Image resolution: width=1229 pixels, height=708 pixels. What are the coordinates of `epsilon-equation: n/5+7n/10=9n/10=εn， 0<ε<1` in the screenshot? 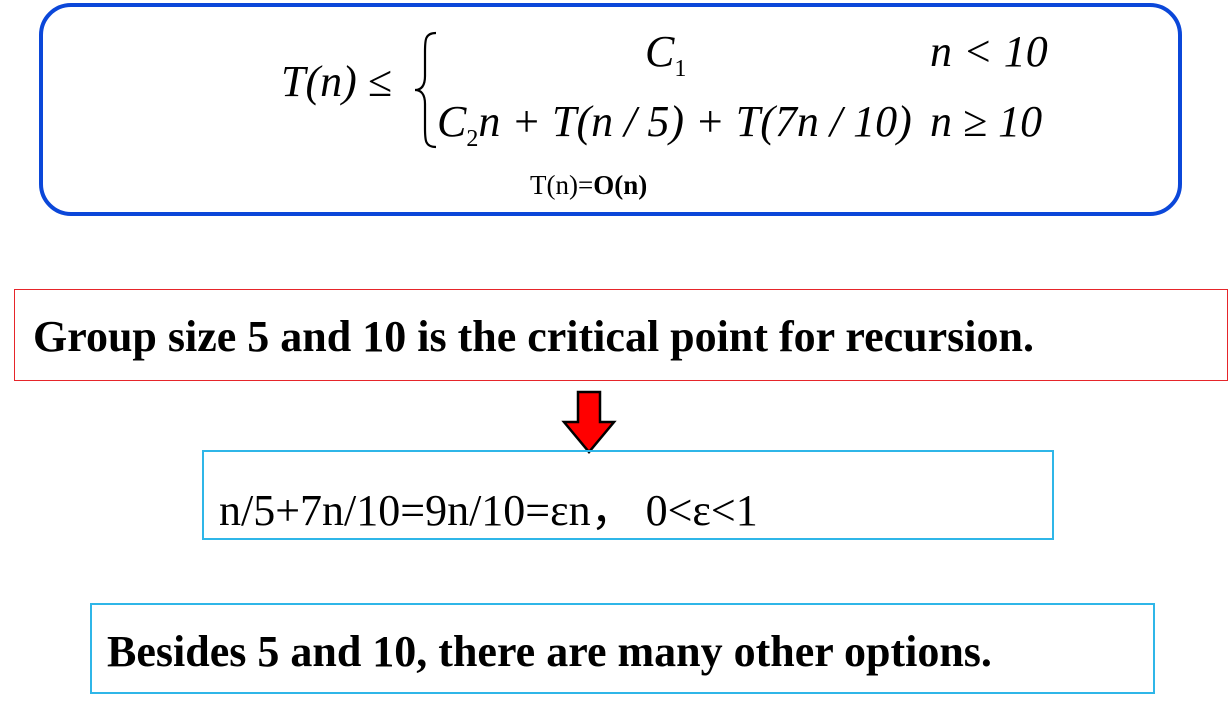 It's located at (488, 510).